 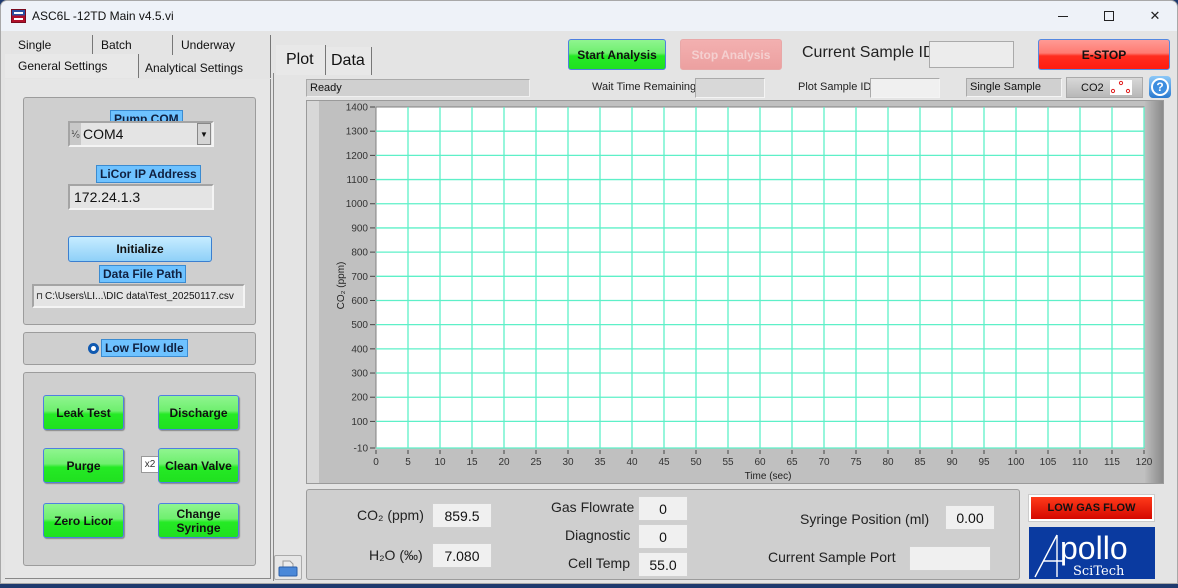 What do you see at coordinates (301, 60) in the screenshot?
I see `tab-plot: Plot` at bounding box center [301, 60].